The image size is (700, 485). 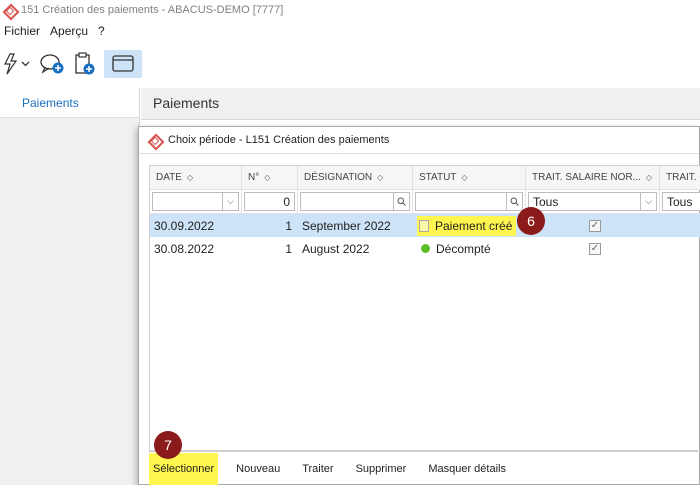 I want to click on filter-cell-trait-salaire: Tous ⌵, so click(x=593, y=201).